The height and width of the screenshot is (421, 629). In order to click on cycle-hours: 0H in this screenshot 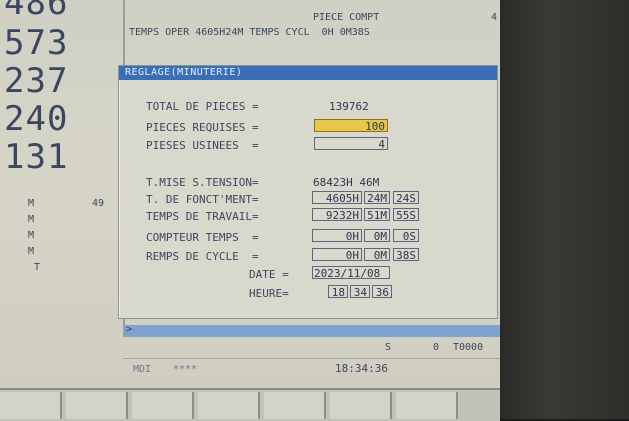, I will do `click(337, 255)`.